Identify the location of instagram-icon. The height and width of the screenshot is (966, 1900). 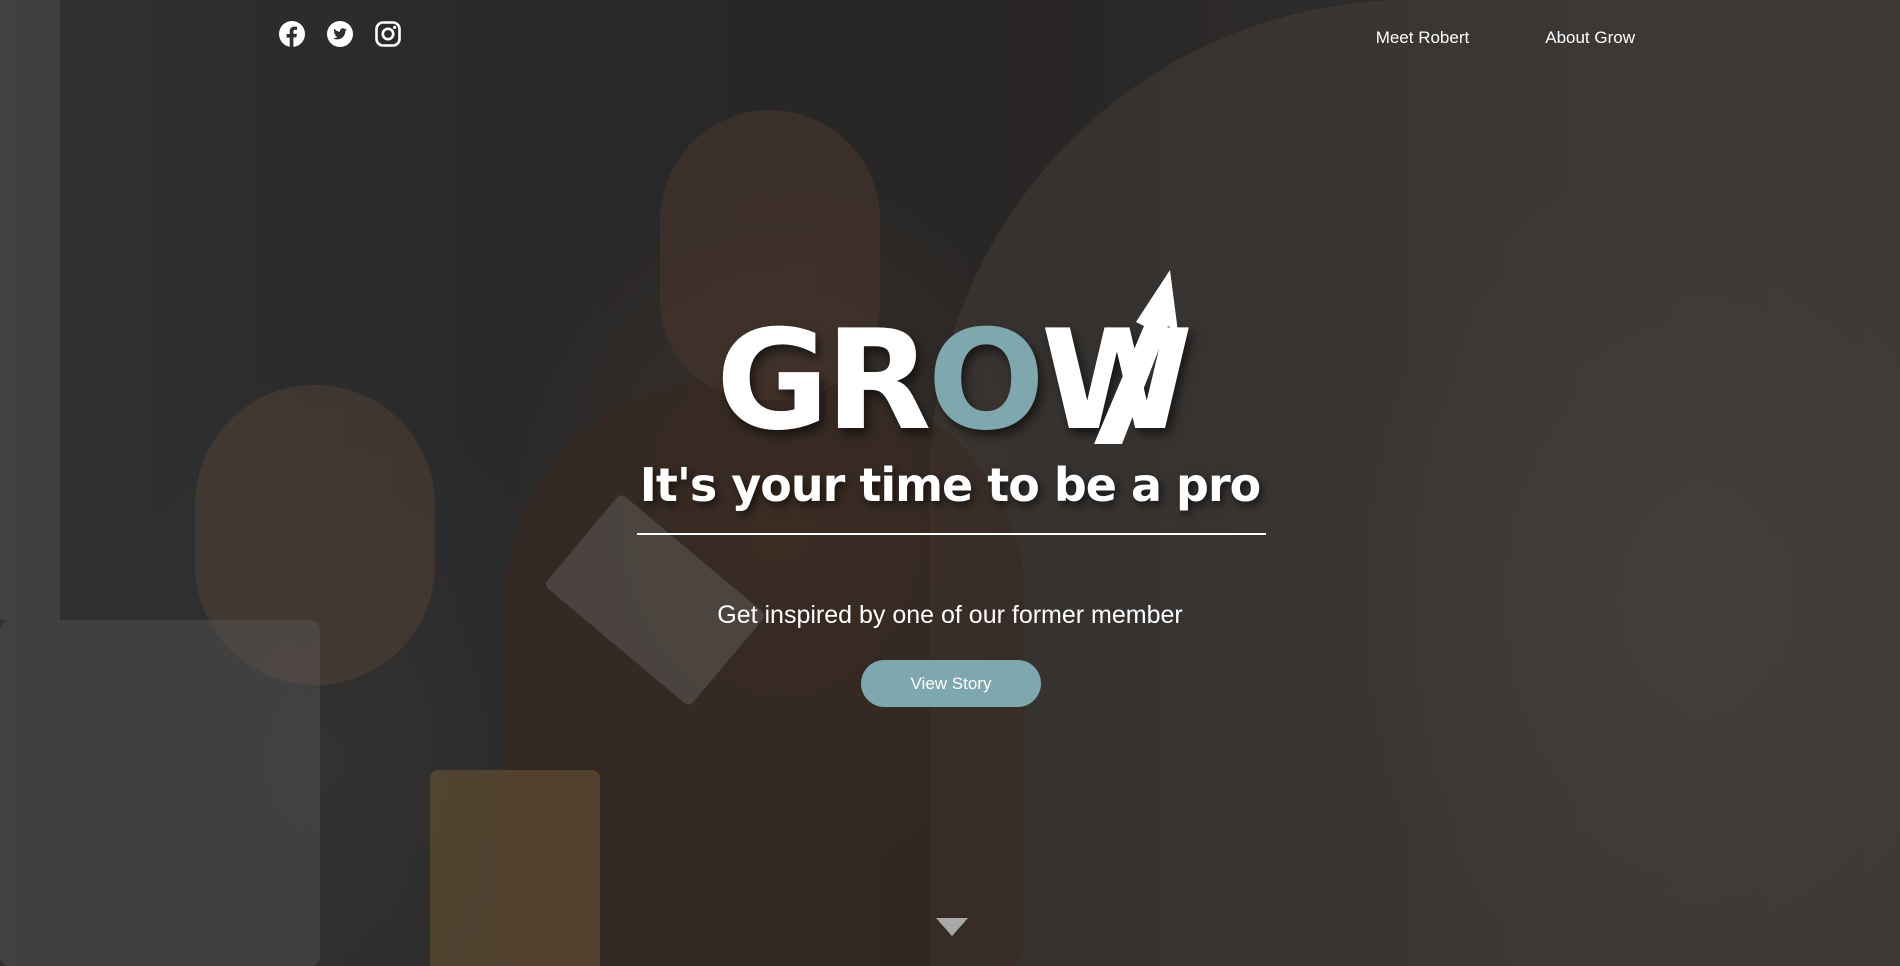
(388, 34).